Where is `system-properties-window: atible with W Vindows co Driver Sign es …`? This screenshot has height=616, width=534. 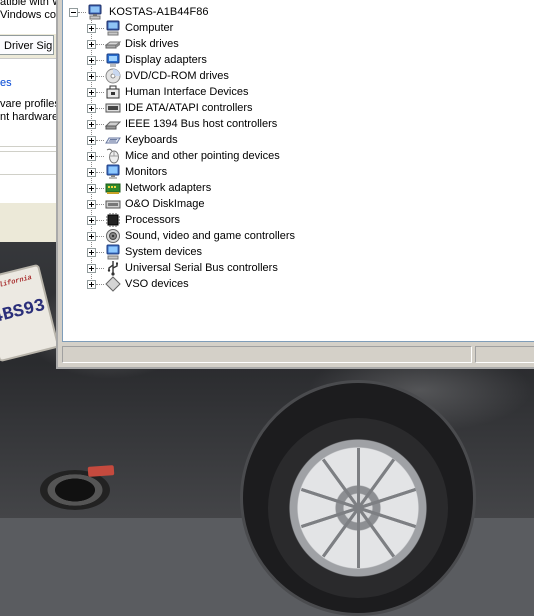 system-properties-window: atible with W Vindows co Driver Sign es … is located at coordinates (28, 121).